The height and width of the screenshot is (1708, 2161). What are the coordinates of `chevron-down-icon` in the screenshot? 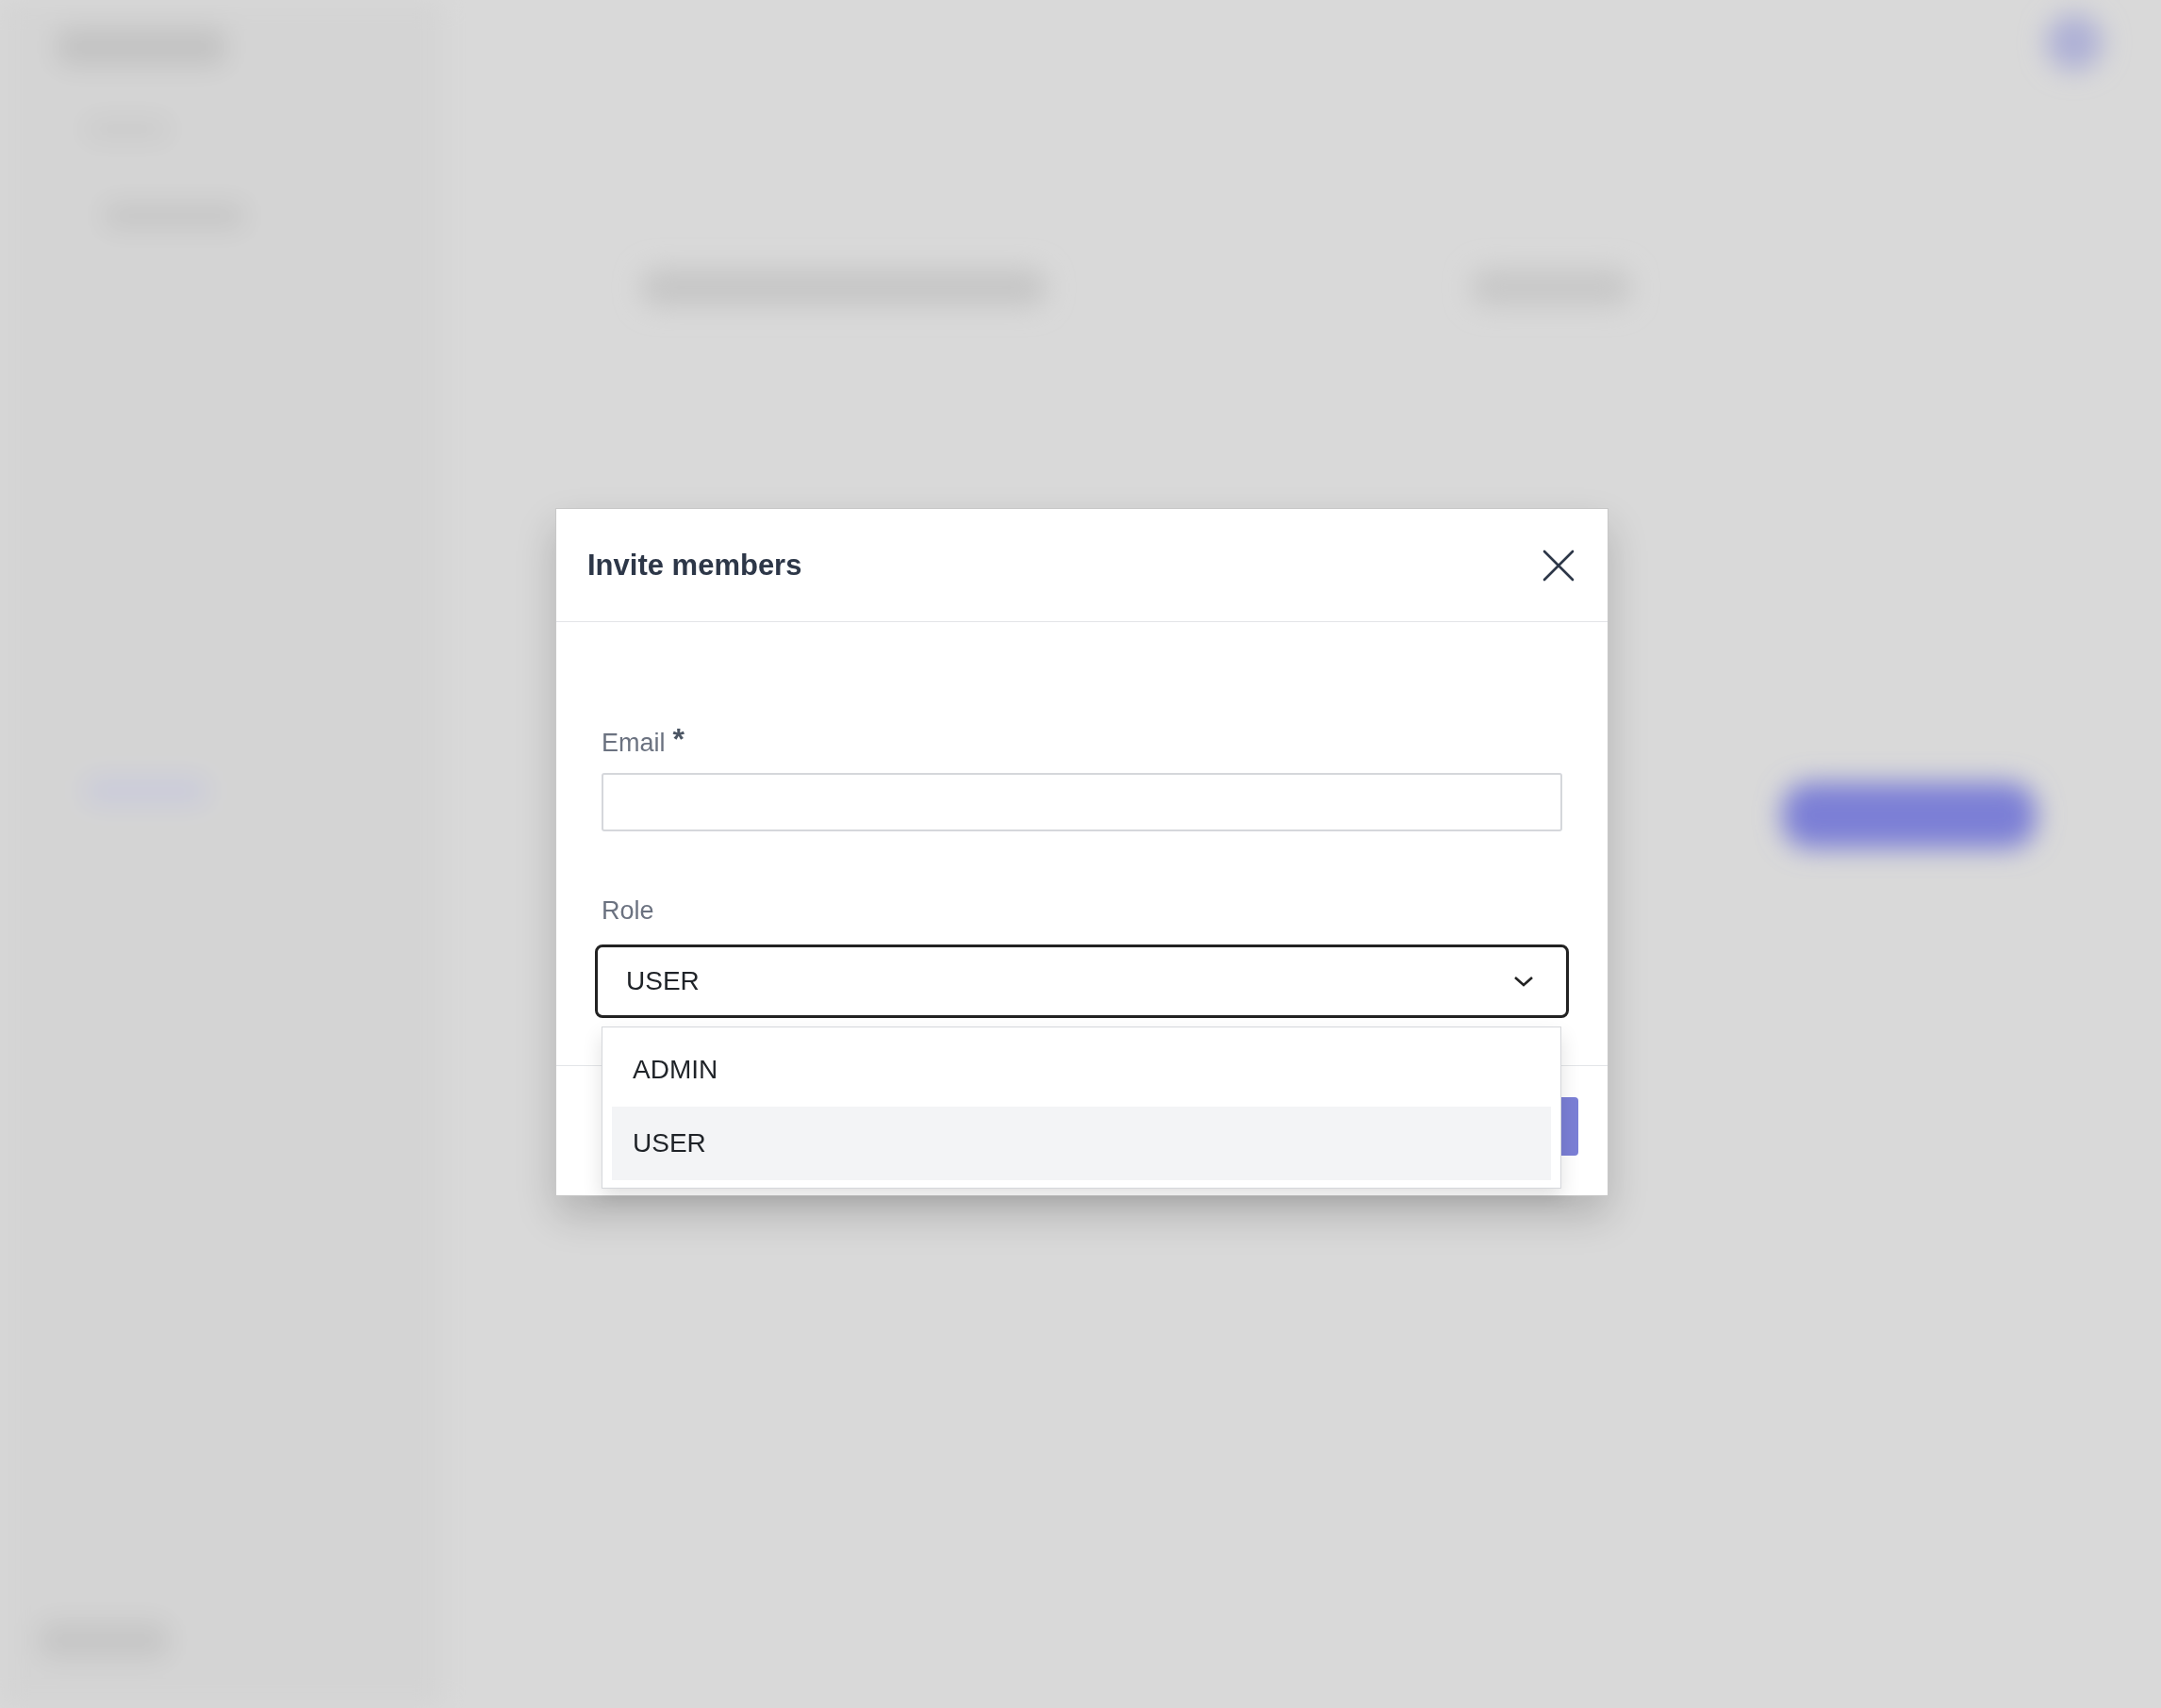 It's located at (1524, 982).